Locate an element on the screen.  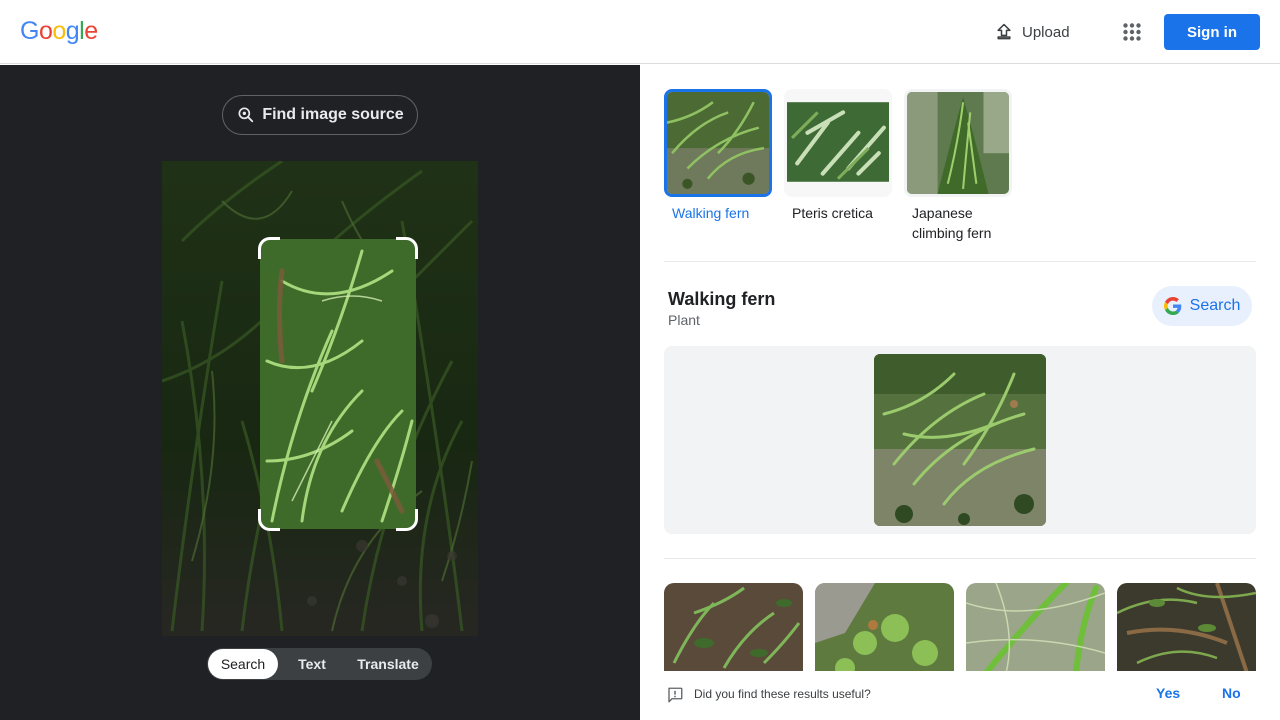
crop-handle-bottom-right is located at coordinates (407, 520).